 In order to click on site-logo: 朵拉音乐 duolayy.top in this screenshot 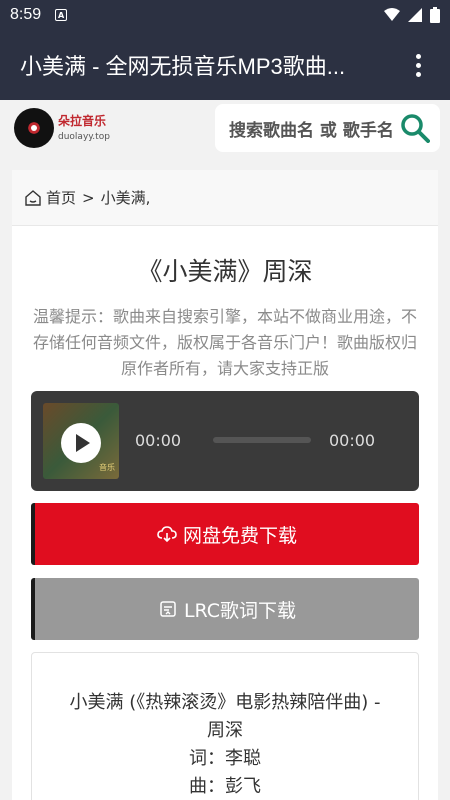, I will do `click(64, 128)`.